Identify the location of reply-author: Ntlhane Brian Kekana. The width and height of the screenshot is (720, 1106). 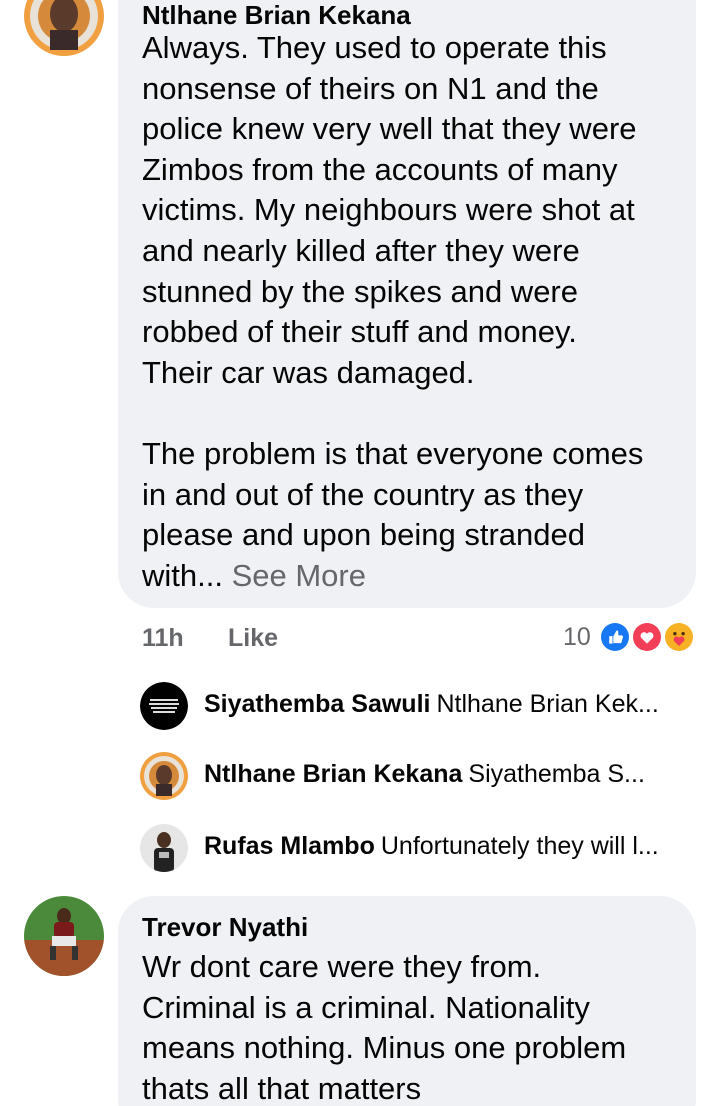
(333, 774).